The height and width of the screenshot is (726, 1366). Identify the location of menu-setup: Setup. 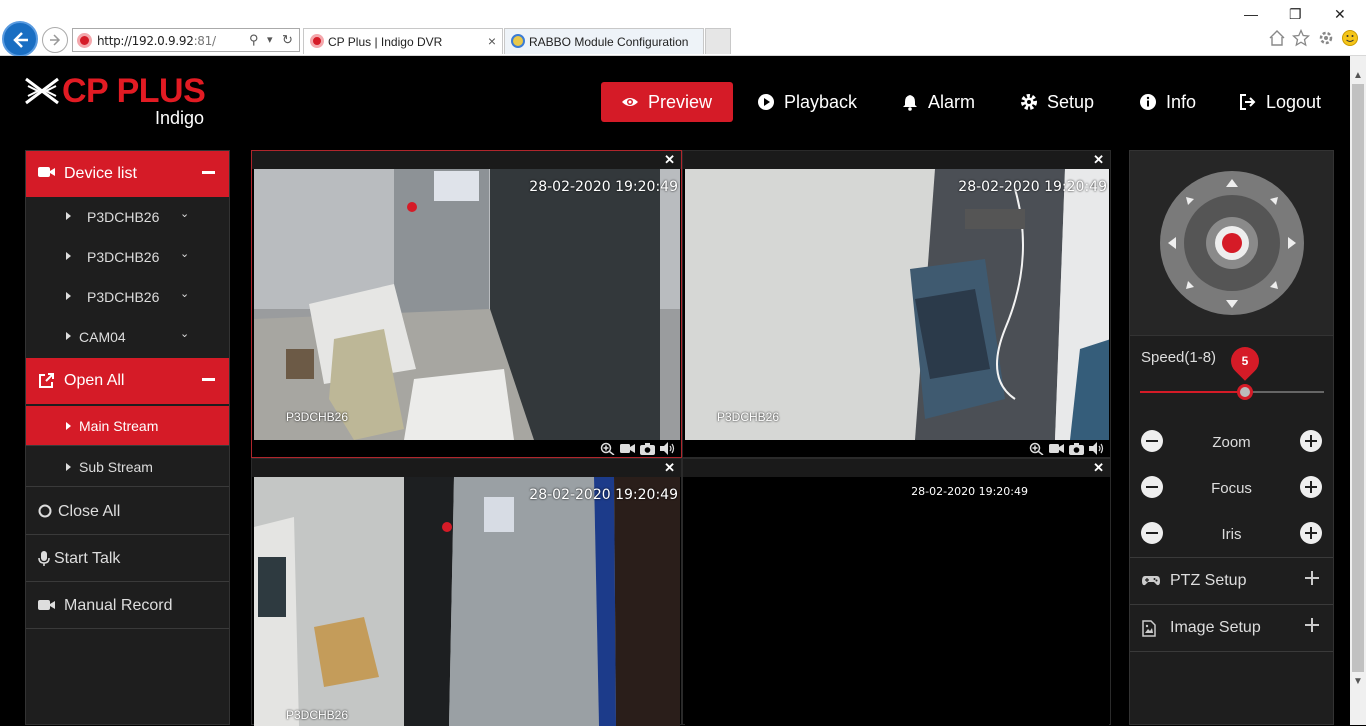
(1057, 102).